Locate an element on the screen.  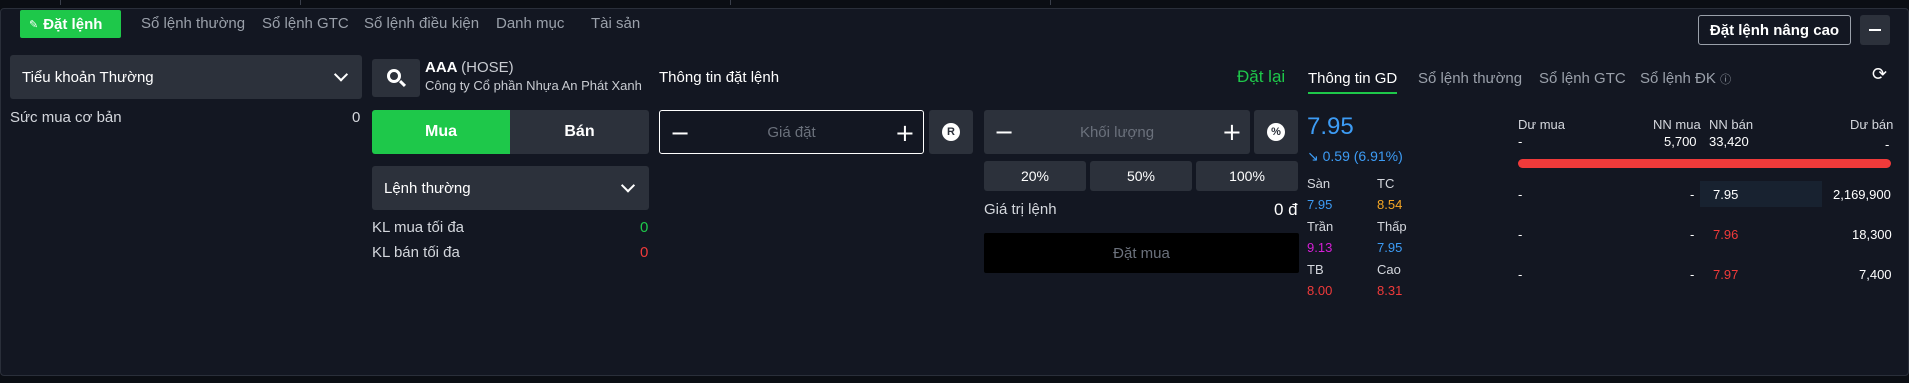
max-sell-value: 0 is located at coordinates (644, 252).